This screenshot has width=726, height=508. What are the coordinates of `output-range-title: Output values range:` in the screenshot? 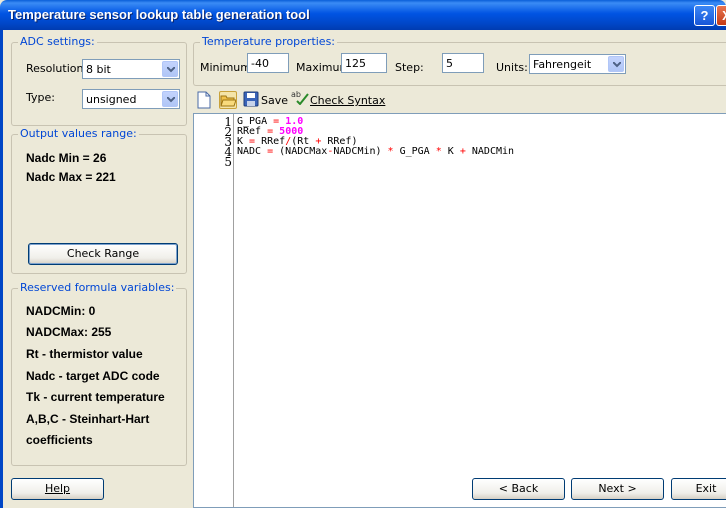 It's located at (78, 133).